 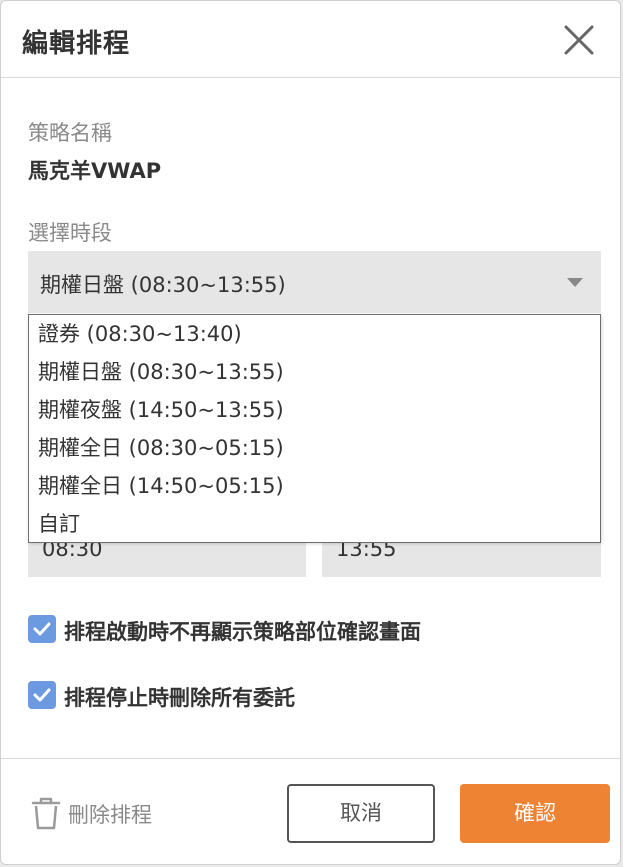 I want to click on session-option: 期權全日 (14:50~05:15), so click(x=314, y=486).